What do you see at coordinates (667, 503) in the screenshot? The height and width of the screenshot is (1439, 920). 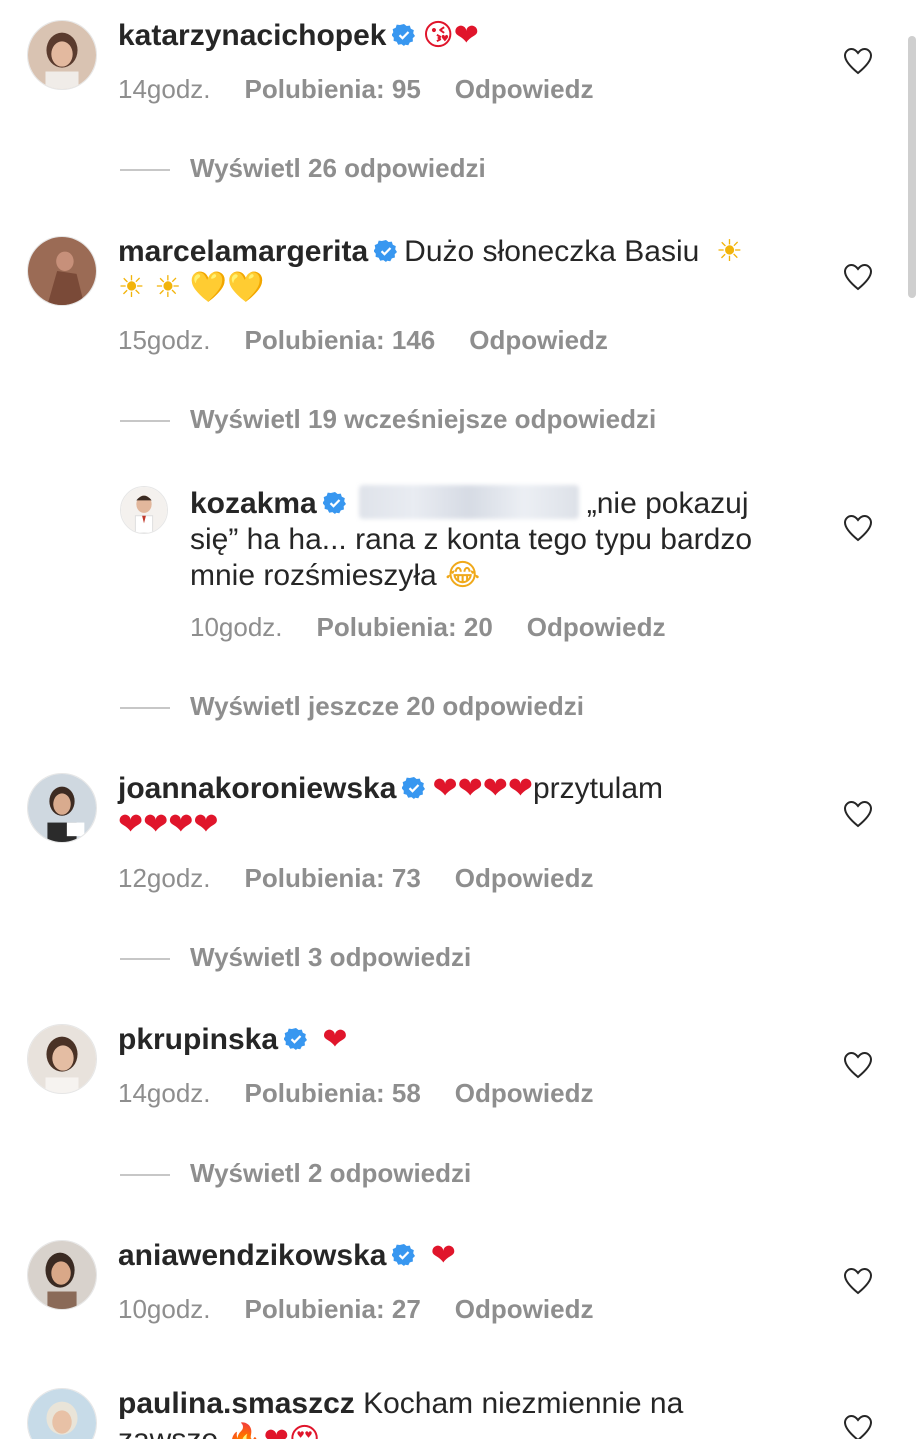 I see `comment-message: „nie pokazuj` at bounding box center [667, 503].